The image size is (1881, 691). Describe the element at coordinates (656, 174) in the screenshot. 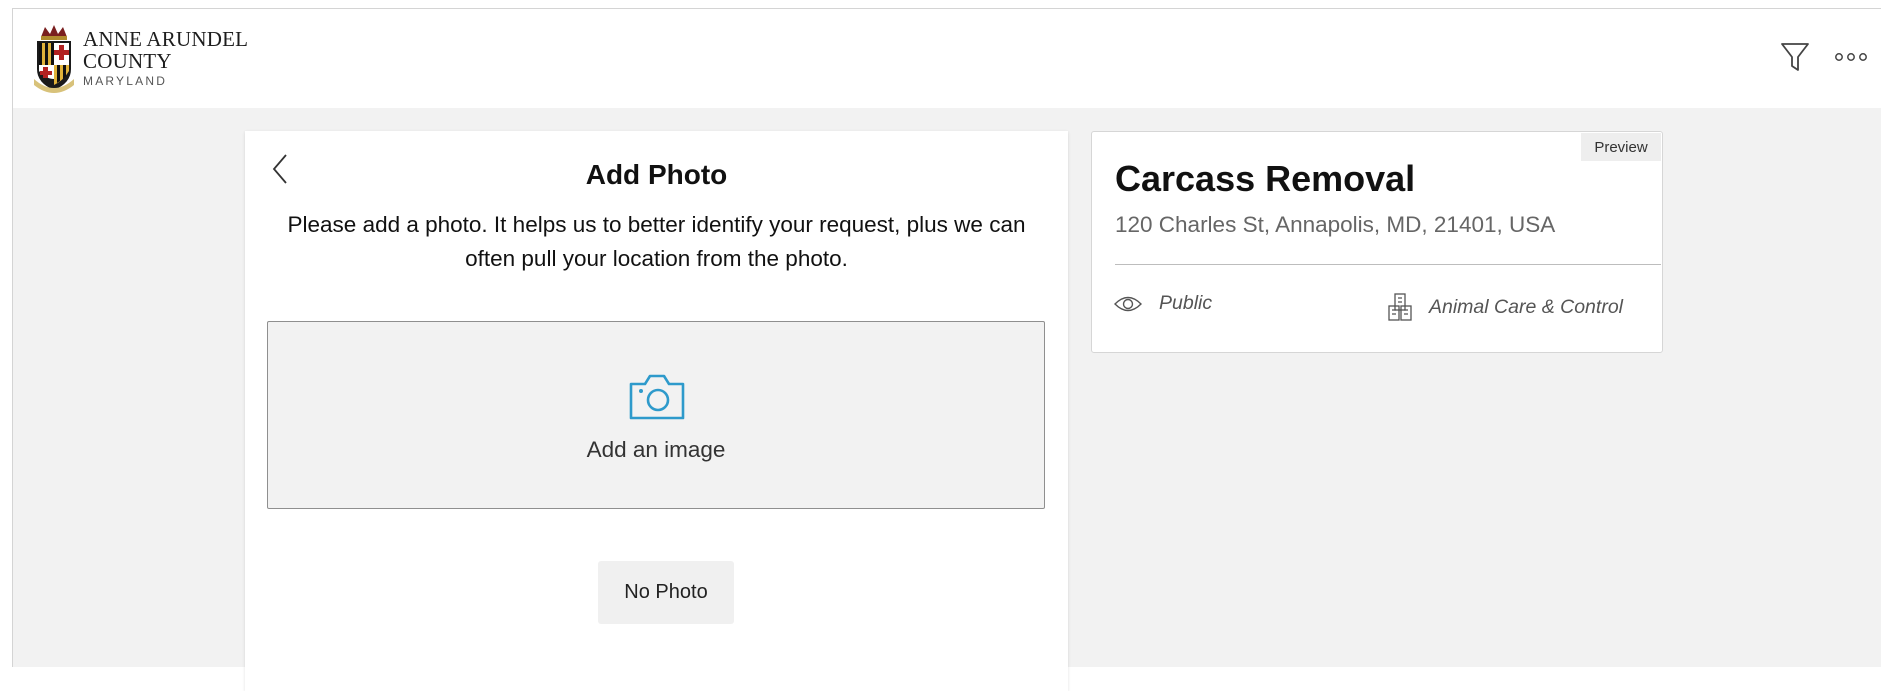

I see `panel-title: Add Photo` at that location.